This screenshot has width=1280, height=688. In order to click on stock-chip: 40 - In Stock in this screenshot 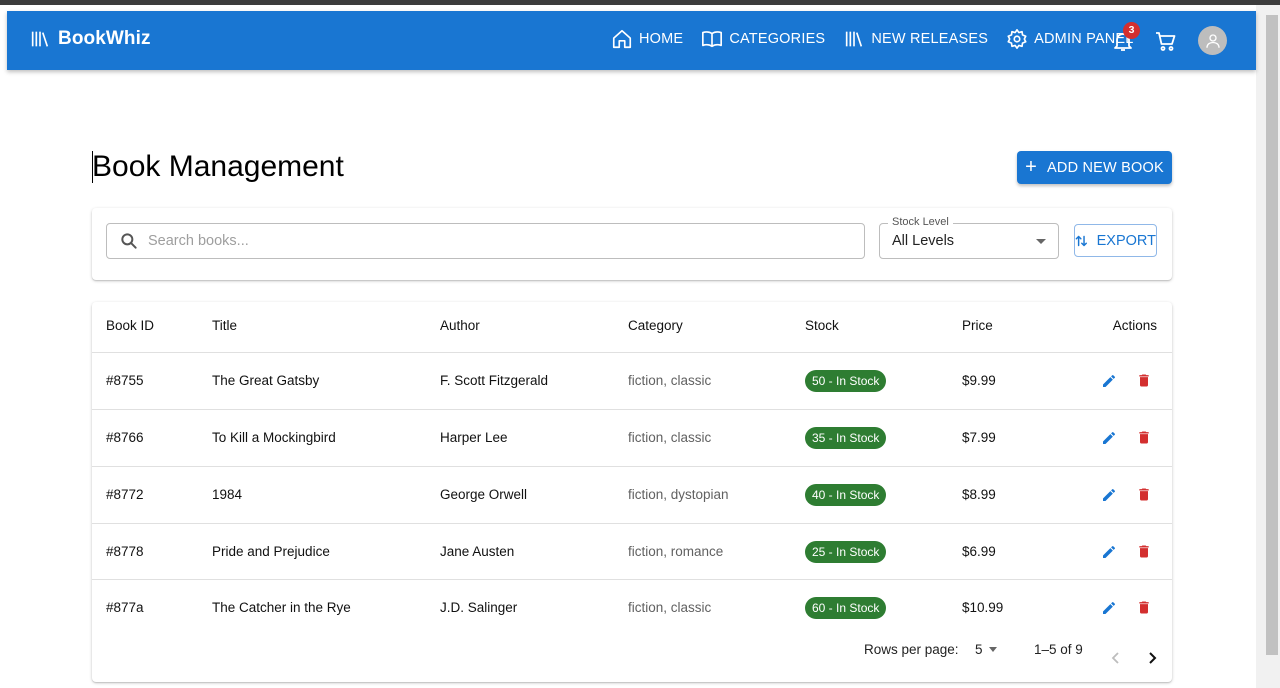, I will do `click(846, 495)`.